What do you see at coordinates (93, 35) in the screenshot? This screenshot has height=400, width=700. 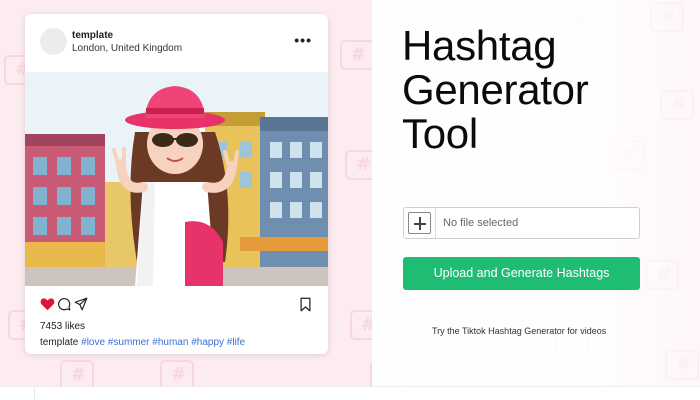 I see `post-username: template` at bounding box center [93, 35].